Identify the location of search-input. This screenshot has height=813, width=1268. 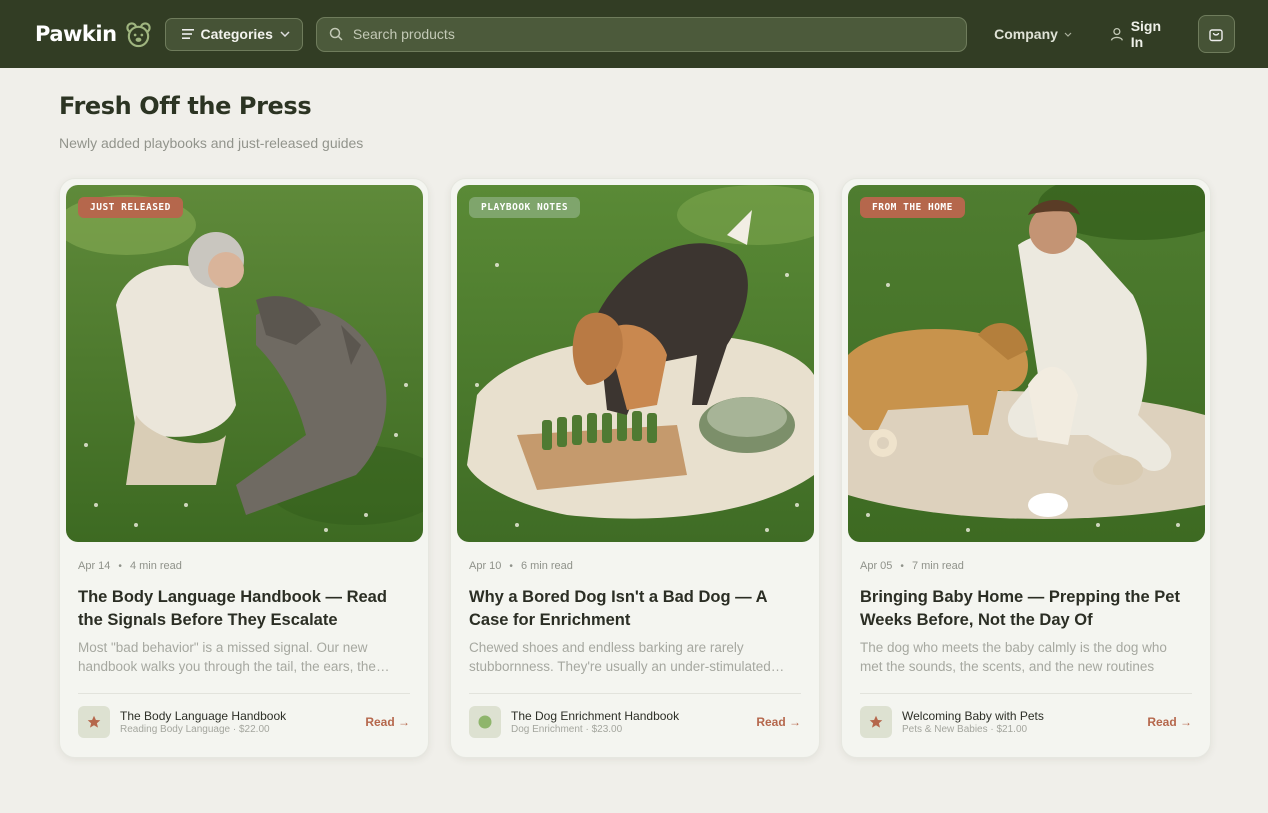
(653, 34).